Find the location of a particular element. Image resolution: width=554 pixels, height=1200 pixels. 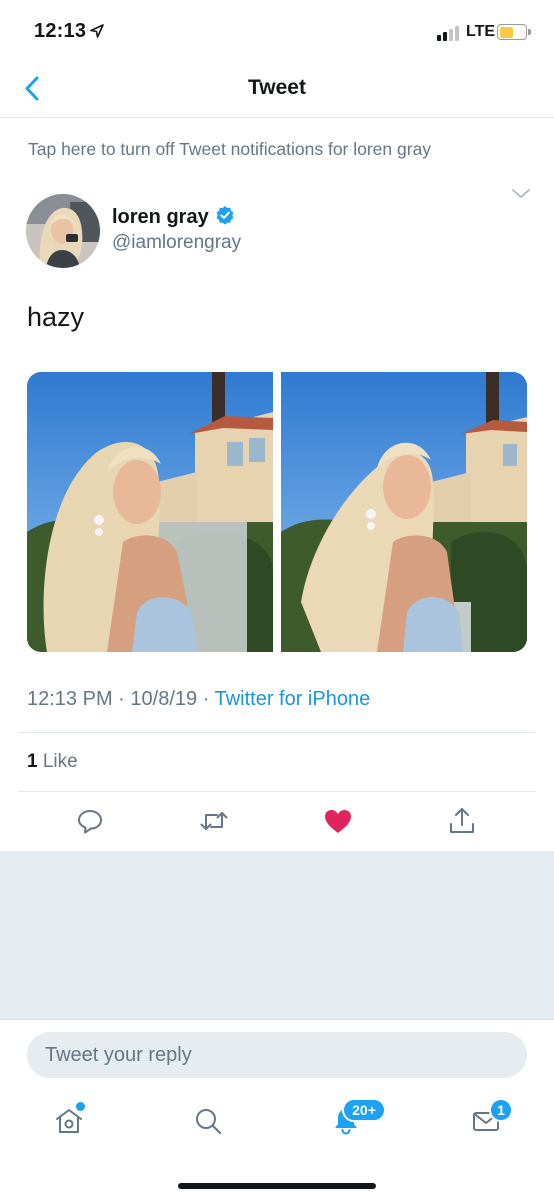

author-name-row: loren gray is located at coordinates (173, 217).